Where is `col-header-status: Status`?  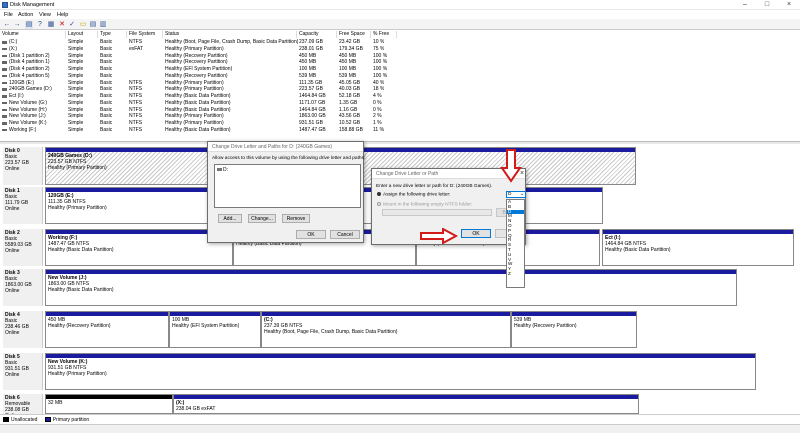
col-header-status: Status is located at coordinates (230, 34).